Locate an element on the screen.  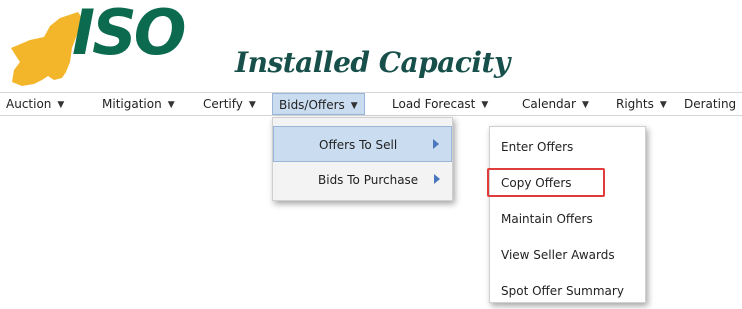
submenu-item-spot-offer-summary-label: Spot Offer Summary is located at coordinates (562, 291).